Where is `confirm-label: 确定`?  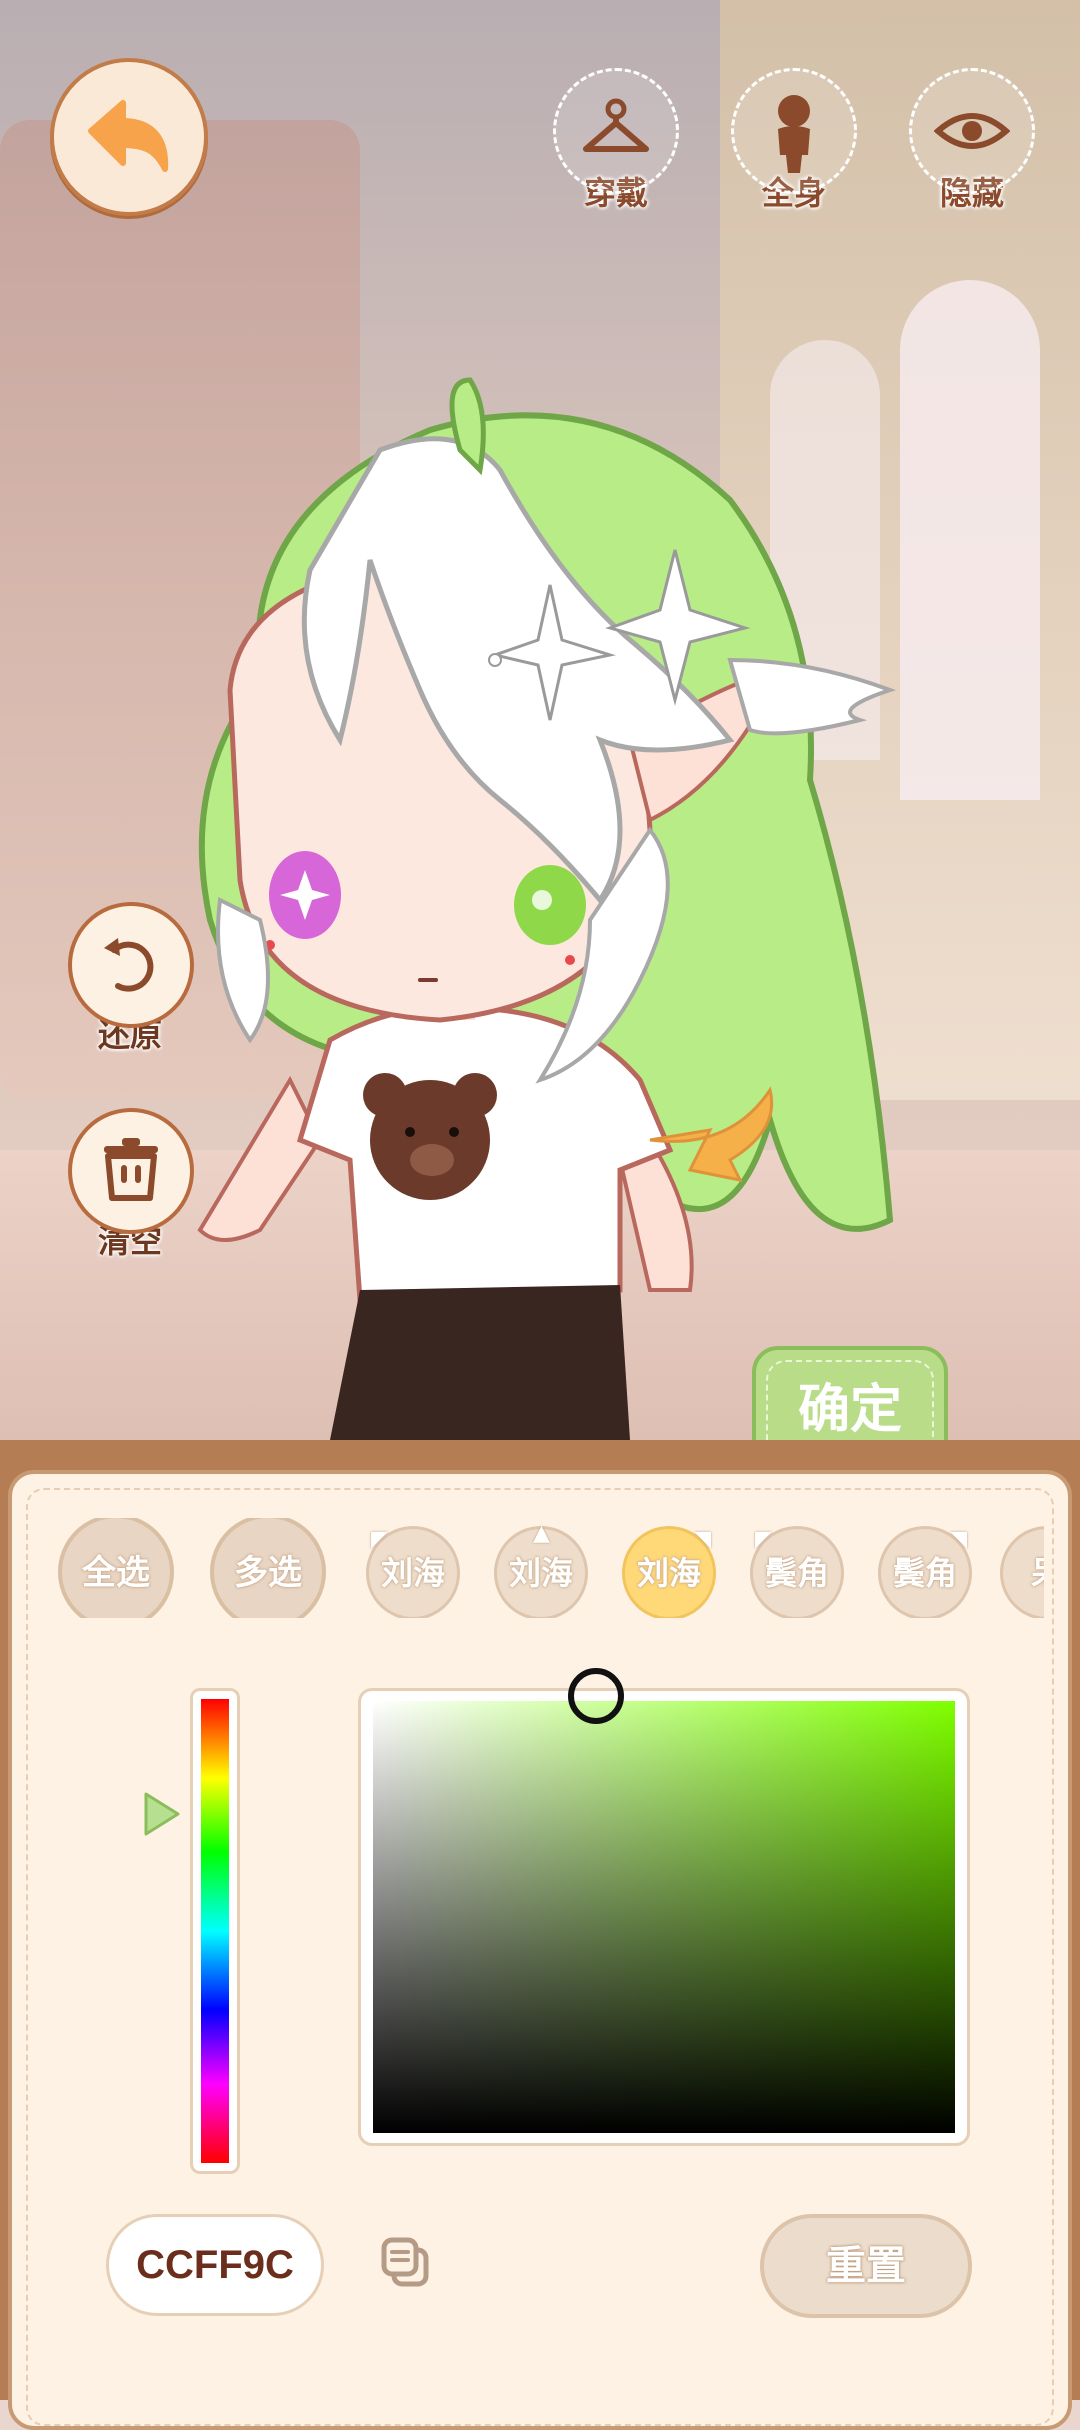 confirm-label: 确定 is located at coordinates (849, 1410).